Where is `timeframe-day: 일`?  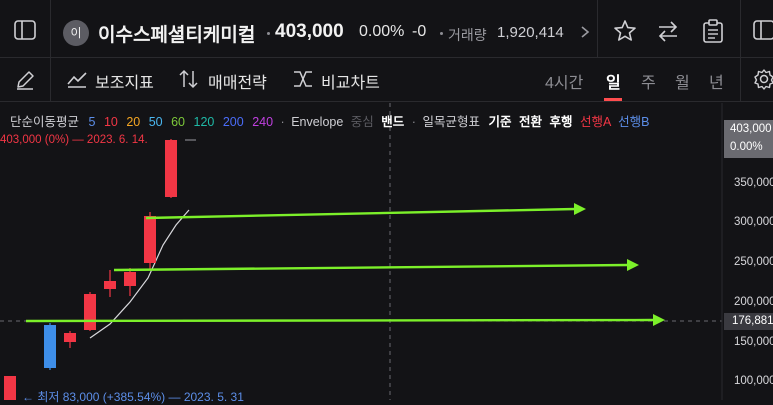 timeframe-day: 일 is located at coordinates (613, 81).